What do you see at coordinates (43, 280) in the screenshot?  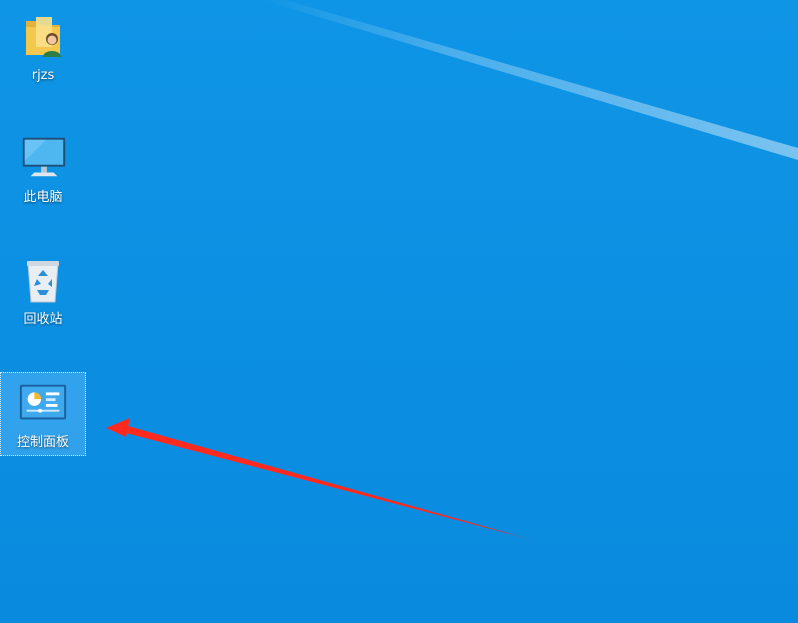 I see `recycle-bin-icon` at bounding box center [43, 280].